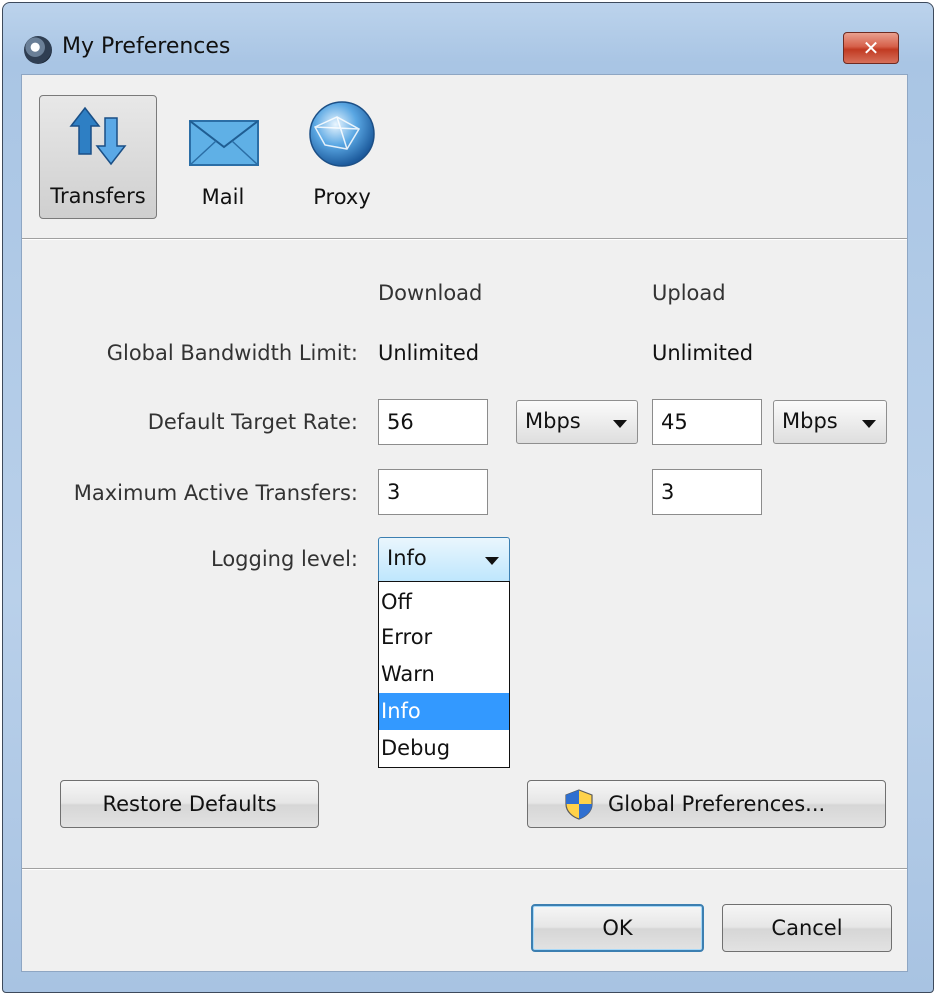 This screenshot has width=938, height=997. Describe the element at coordinates (433, 422) in the screenshot. I see `download-target-rate-input` at that location.